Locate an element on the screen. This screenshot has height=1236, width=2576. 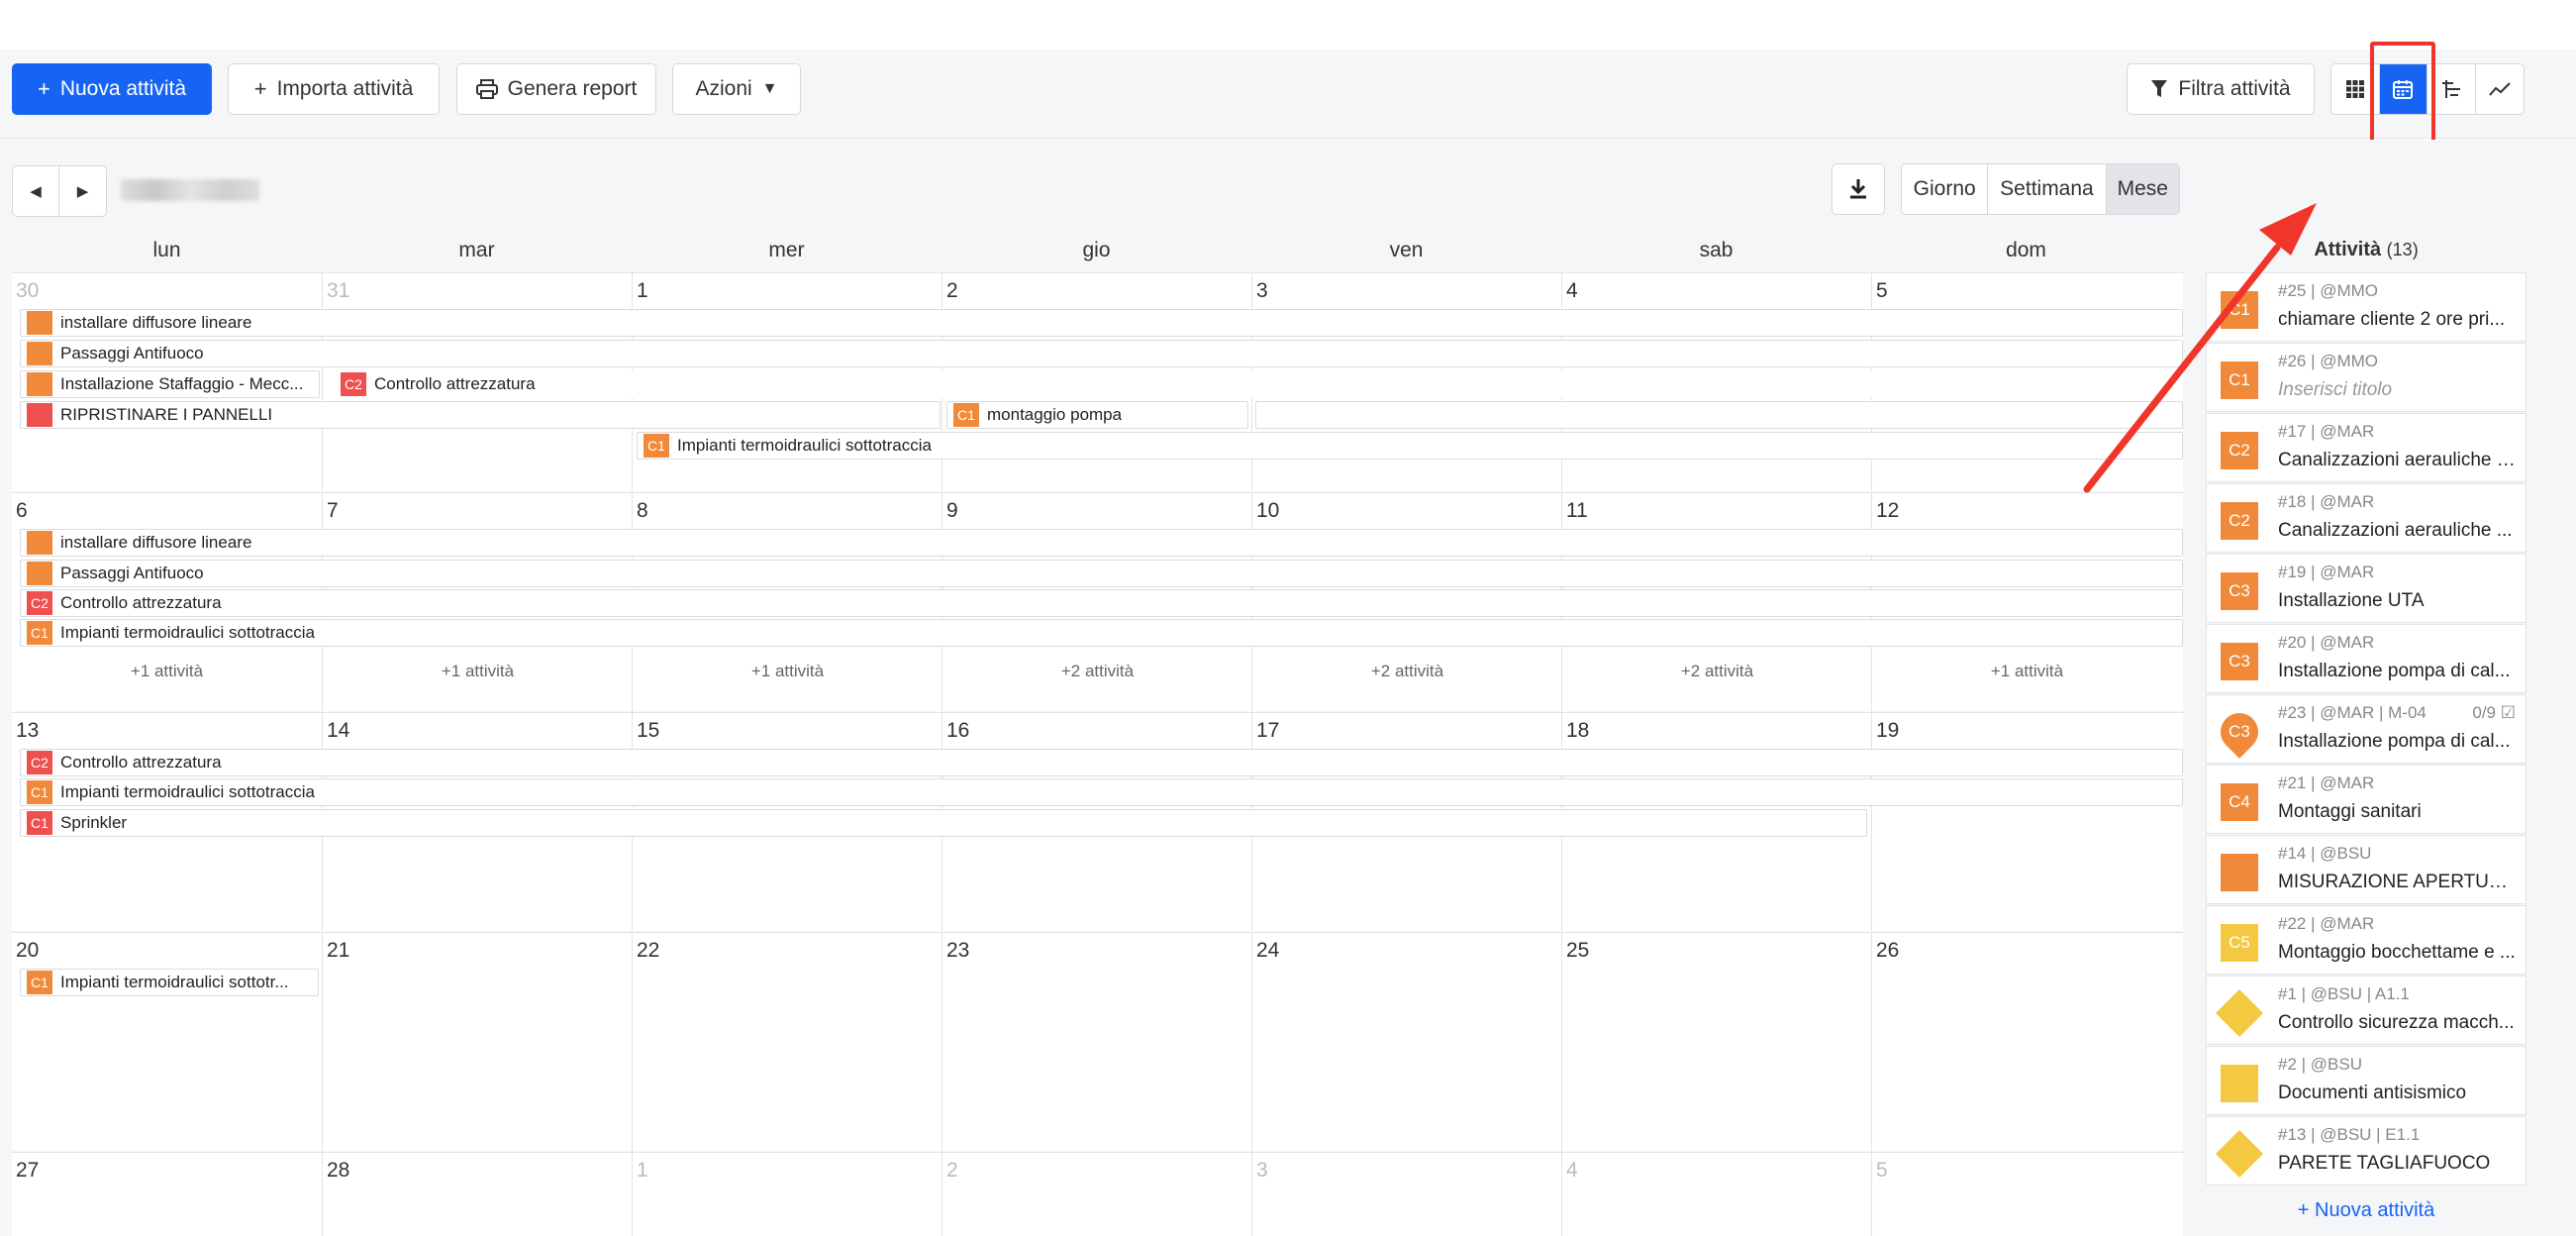
activity-name: PARETE TAGLIAFUOCO is located at coordinates (2385, 1163).